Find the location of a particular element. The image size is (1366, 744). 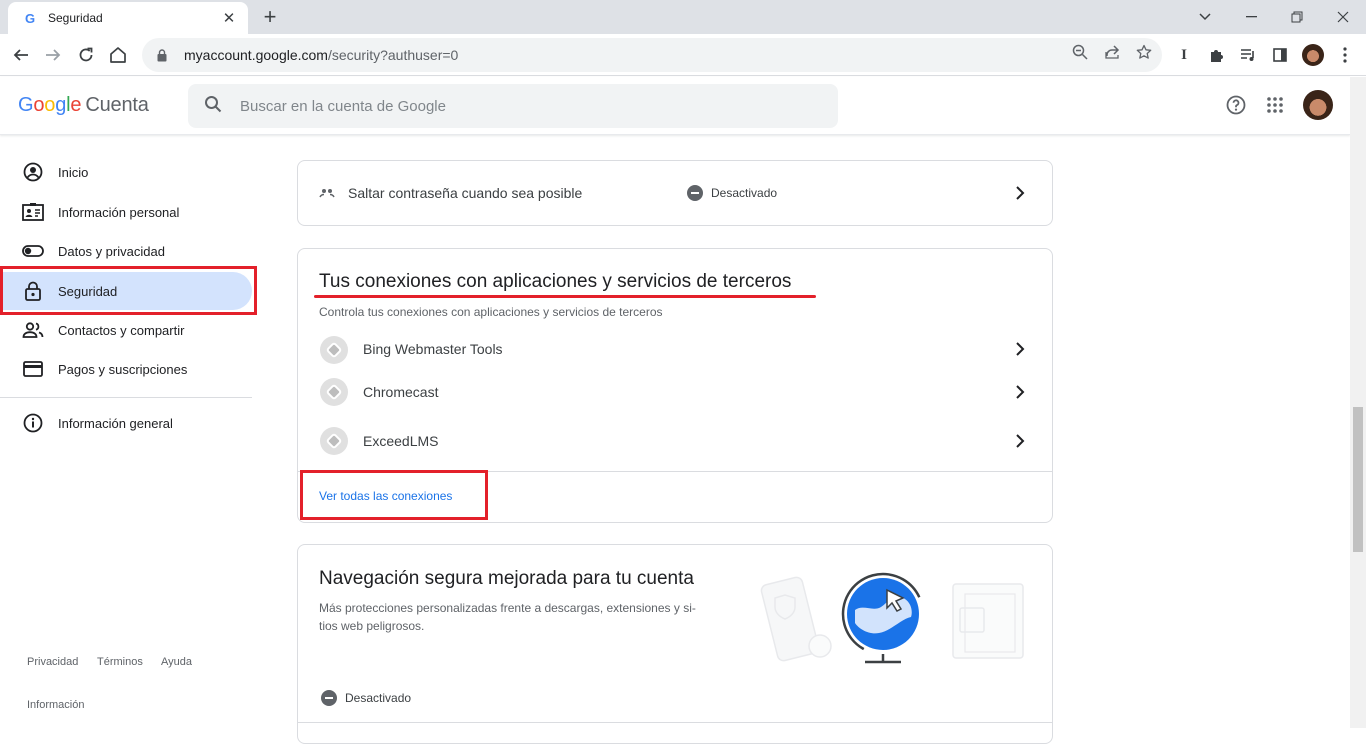

profile-avatar is located at coordinates (1313, 55).